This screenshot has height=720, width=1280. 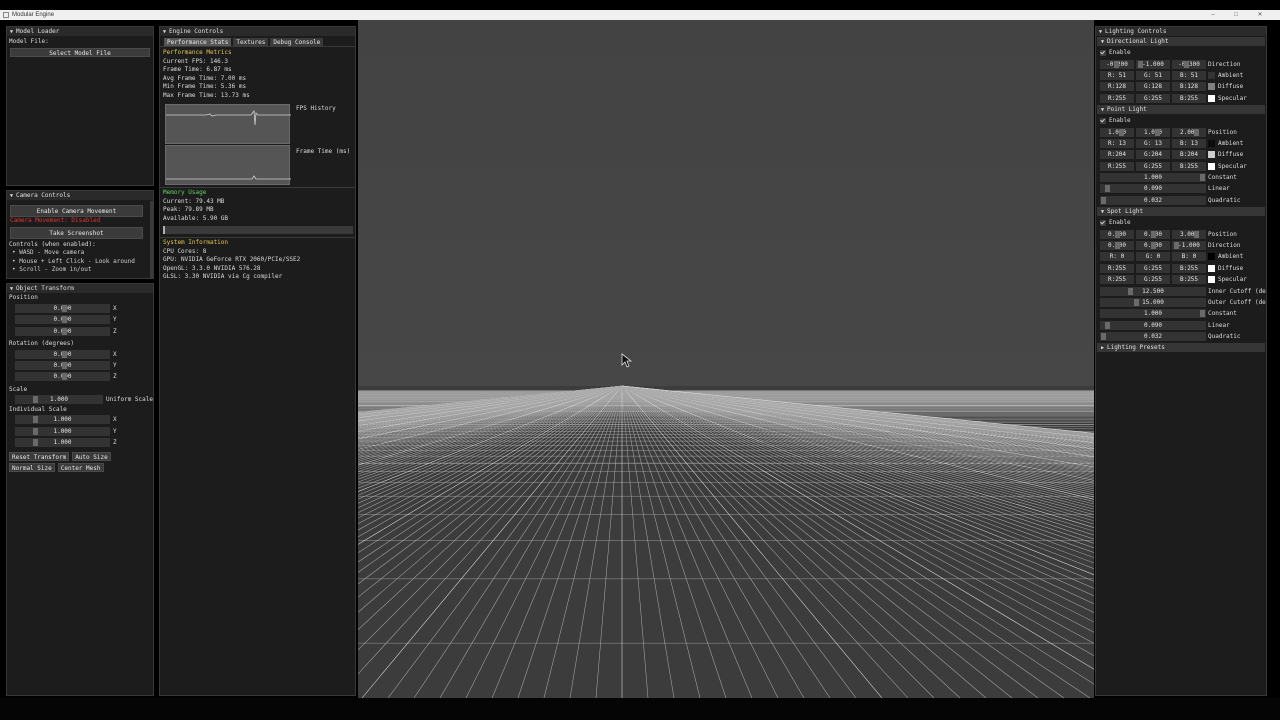 What do you see at coordinates (80, 52) in the screenshot?
I see `select-model-file-button: Select Model File` at bounding box center [80, 52].